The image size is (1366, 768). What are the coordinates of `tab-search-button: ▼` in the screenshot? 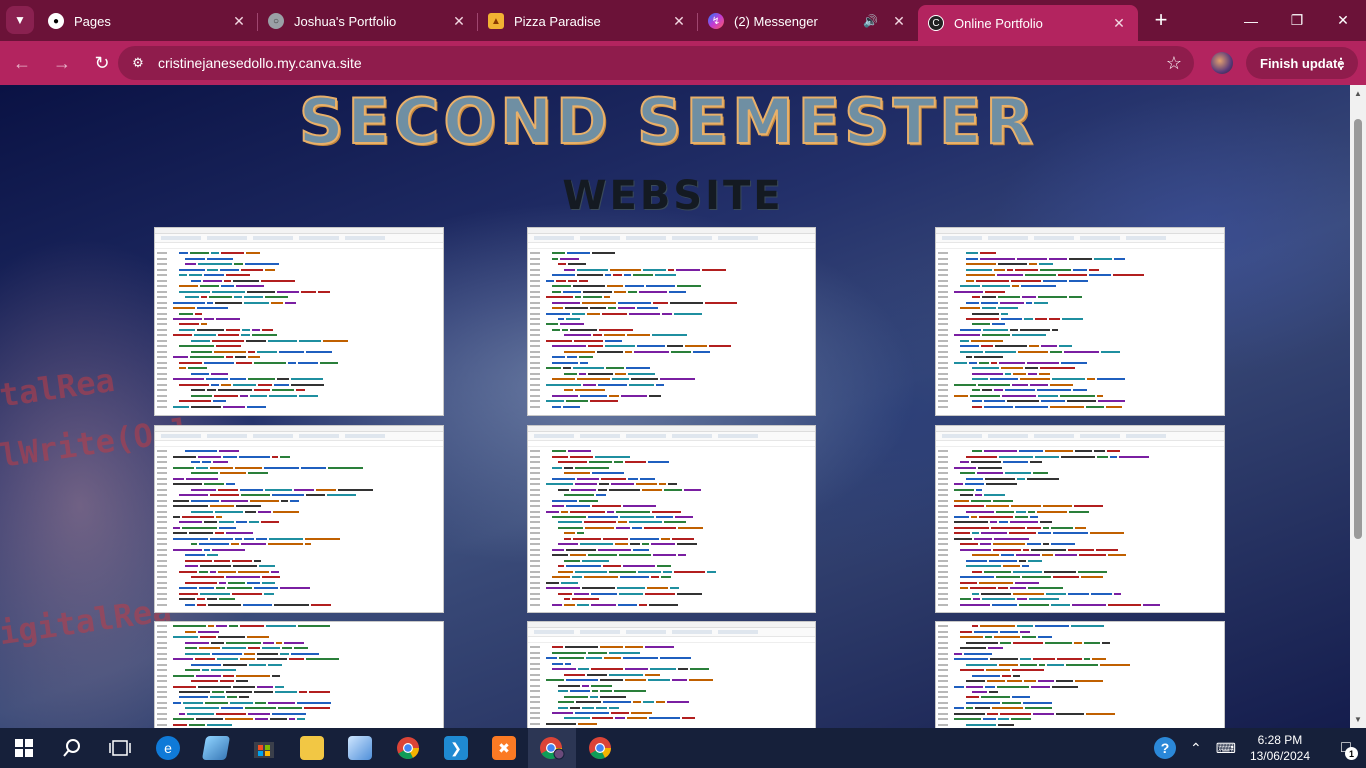 It's located at (20, 20).